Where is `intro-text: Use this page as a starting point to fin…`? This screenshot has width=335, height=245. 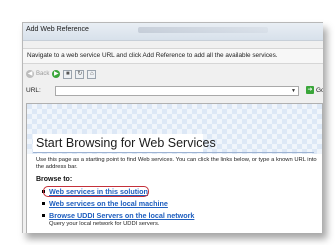 intro-text: Use this page as a starting point to fin… is located at coordinates (176, 163).